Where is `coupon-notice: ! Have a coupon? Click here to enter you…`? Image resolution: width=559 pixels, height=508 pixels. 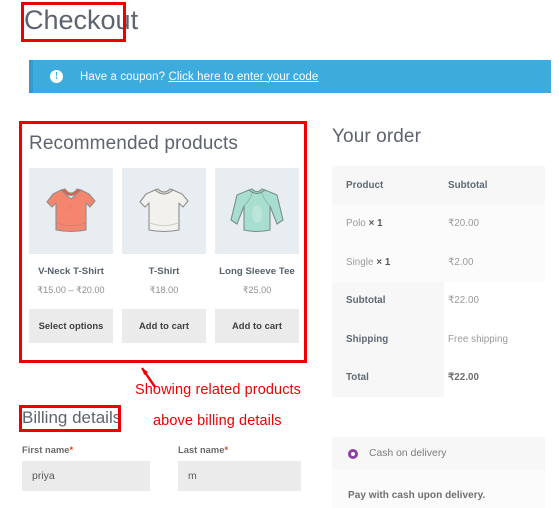 coupon-notice: ! Have a coupon? Click here to enter you… is located at coordinates (290, 76).